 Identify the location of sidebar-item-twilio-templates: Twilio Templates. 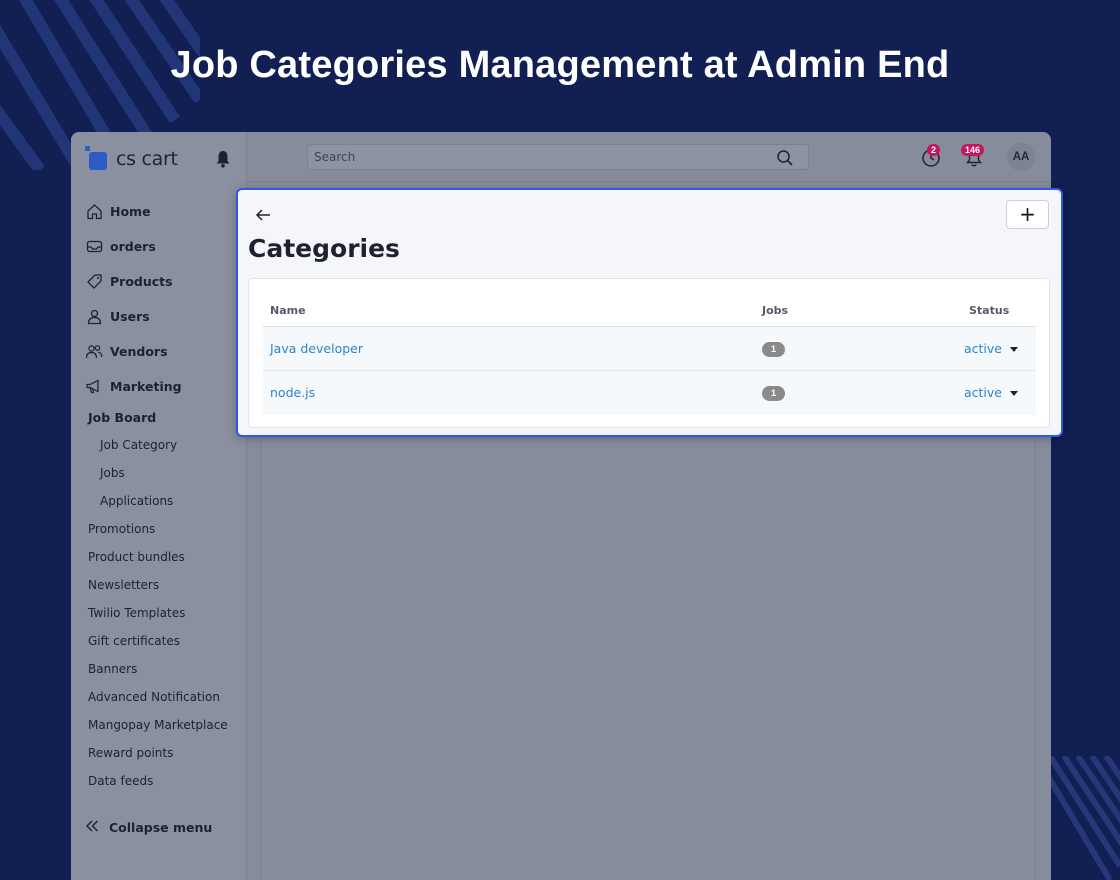
(159, 613).